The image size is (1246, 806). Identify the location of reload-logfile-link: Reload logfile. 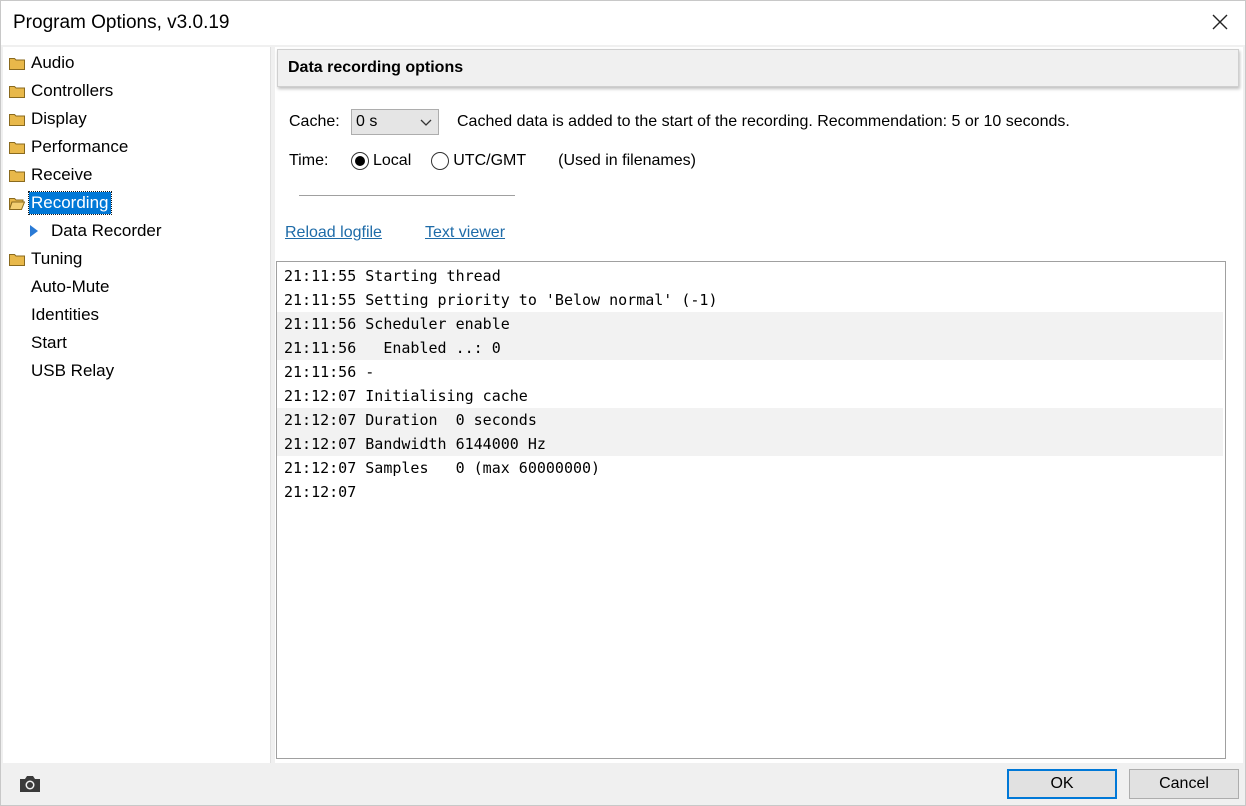
(333, 233).